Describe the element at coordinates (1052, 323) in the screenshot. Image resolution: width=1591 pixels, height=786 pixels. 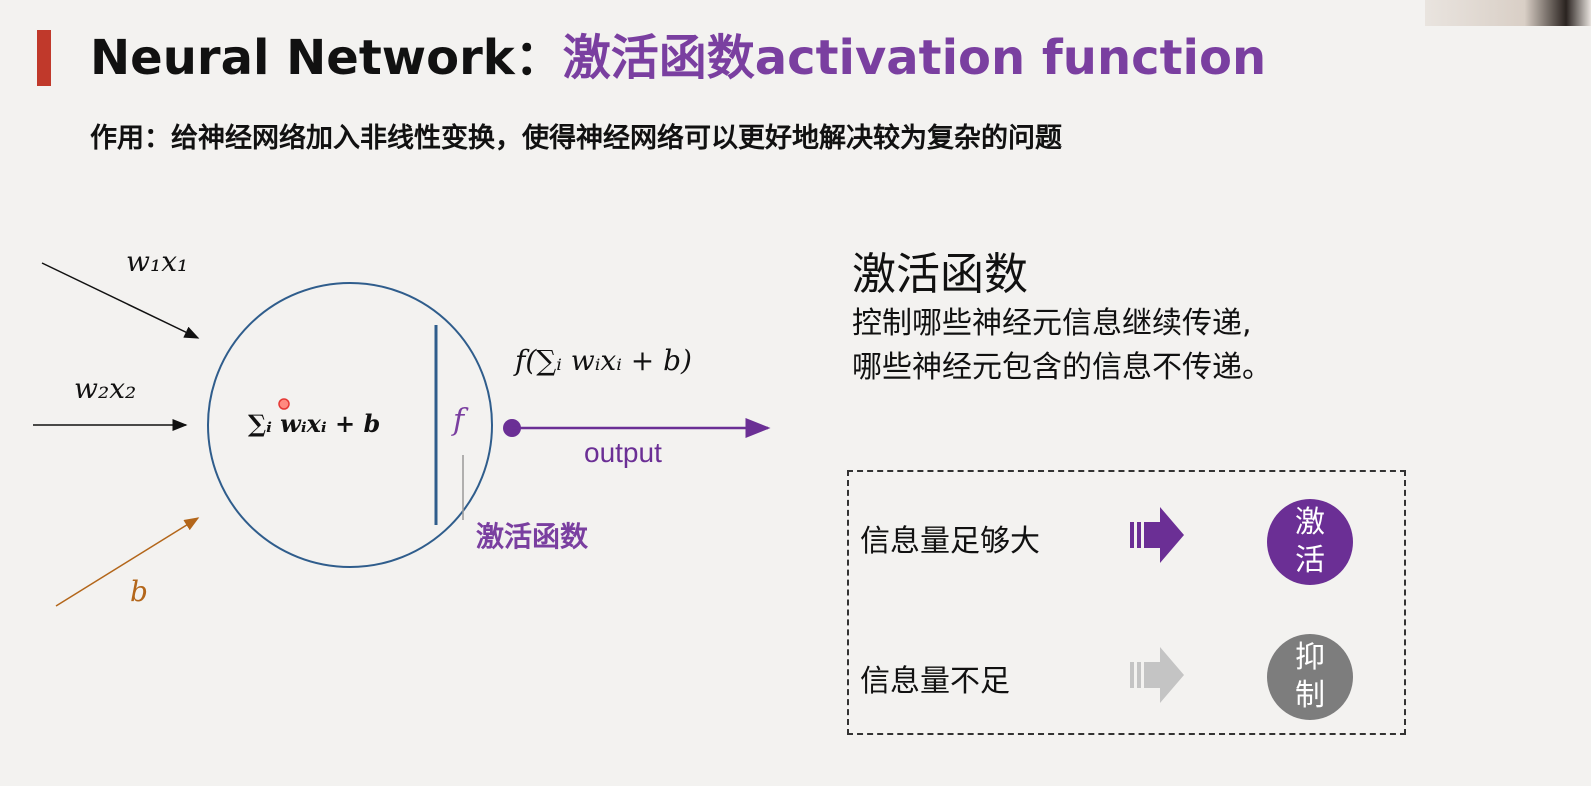
I see `side-desc-line-1: 控制哪些神经元信息继续传递,` at that location.